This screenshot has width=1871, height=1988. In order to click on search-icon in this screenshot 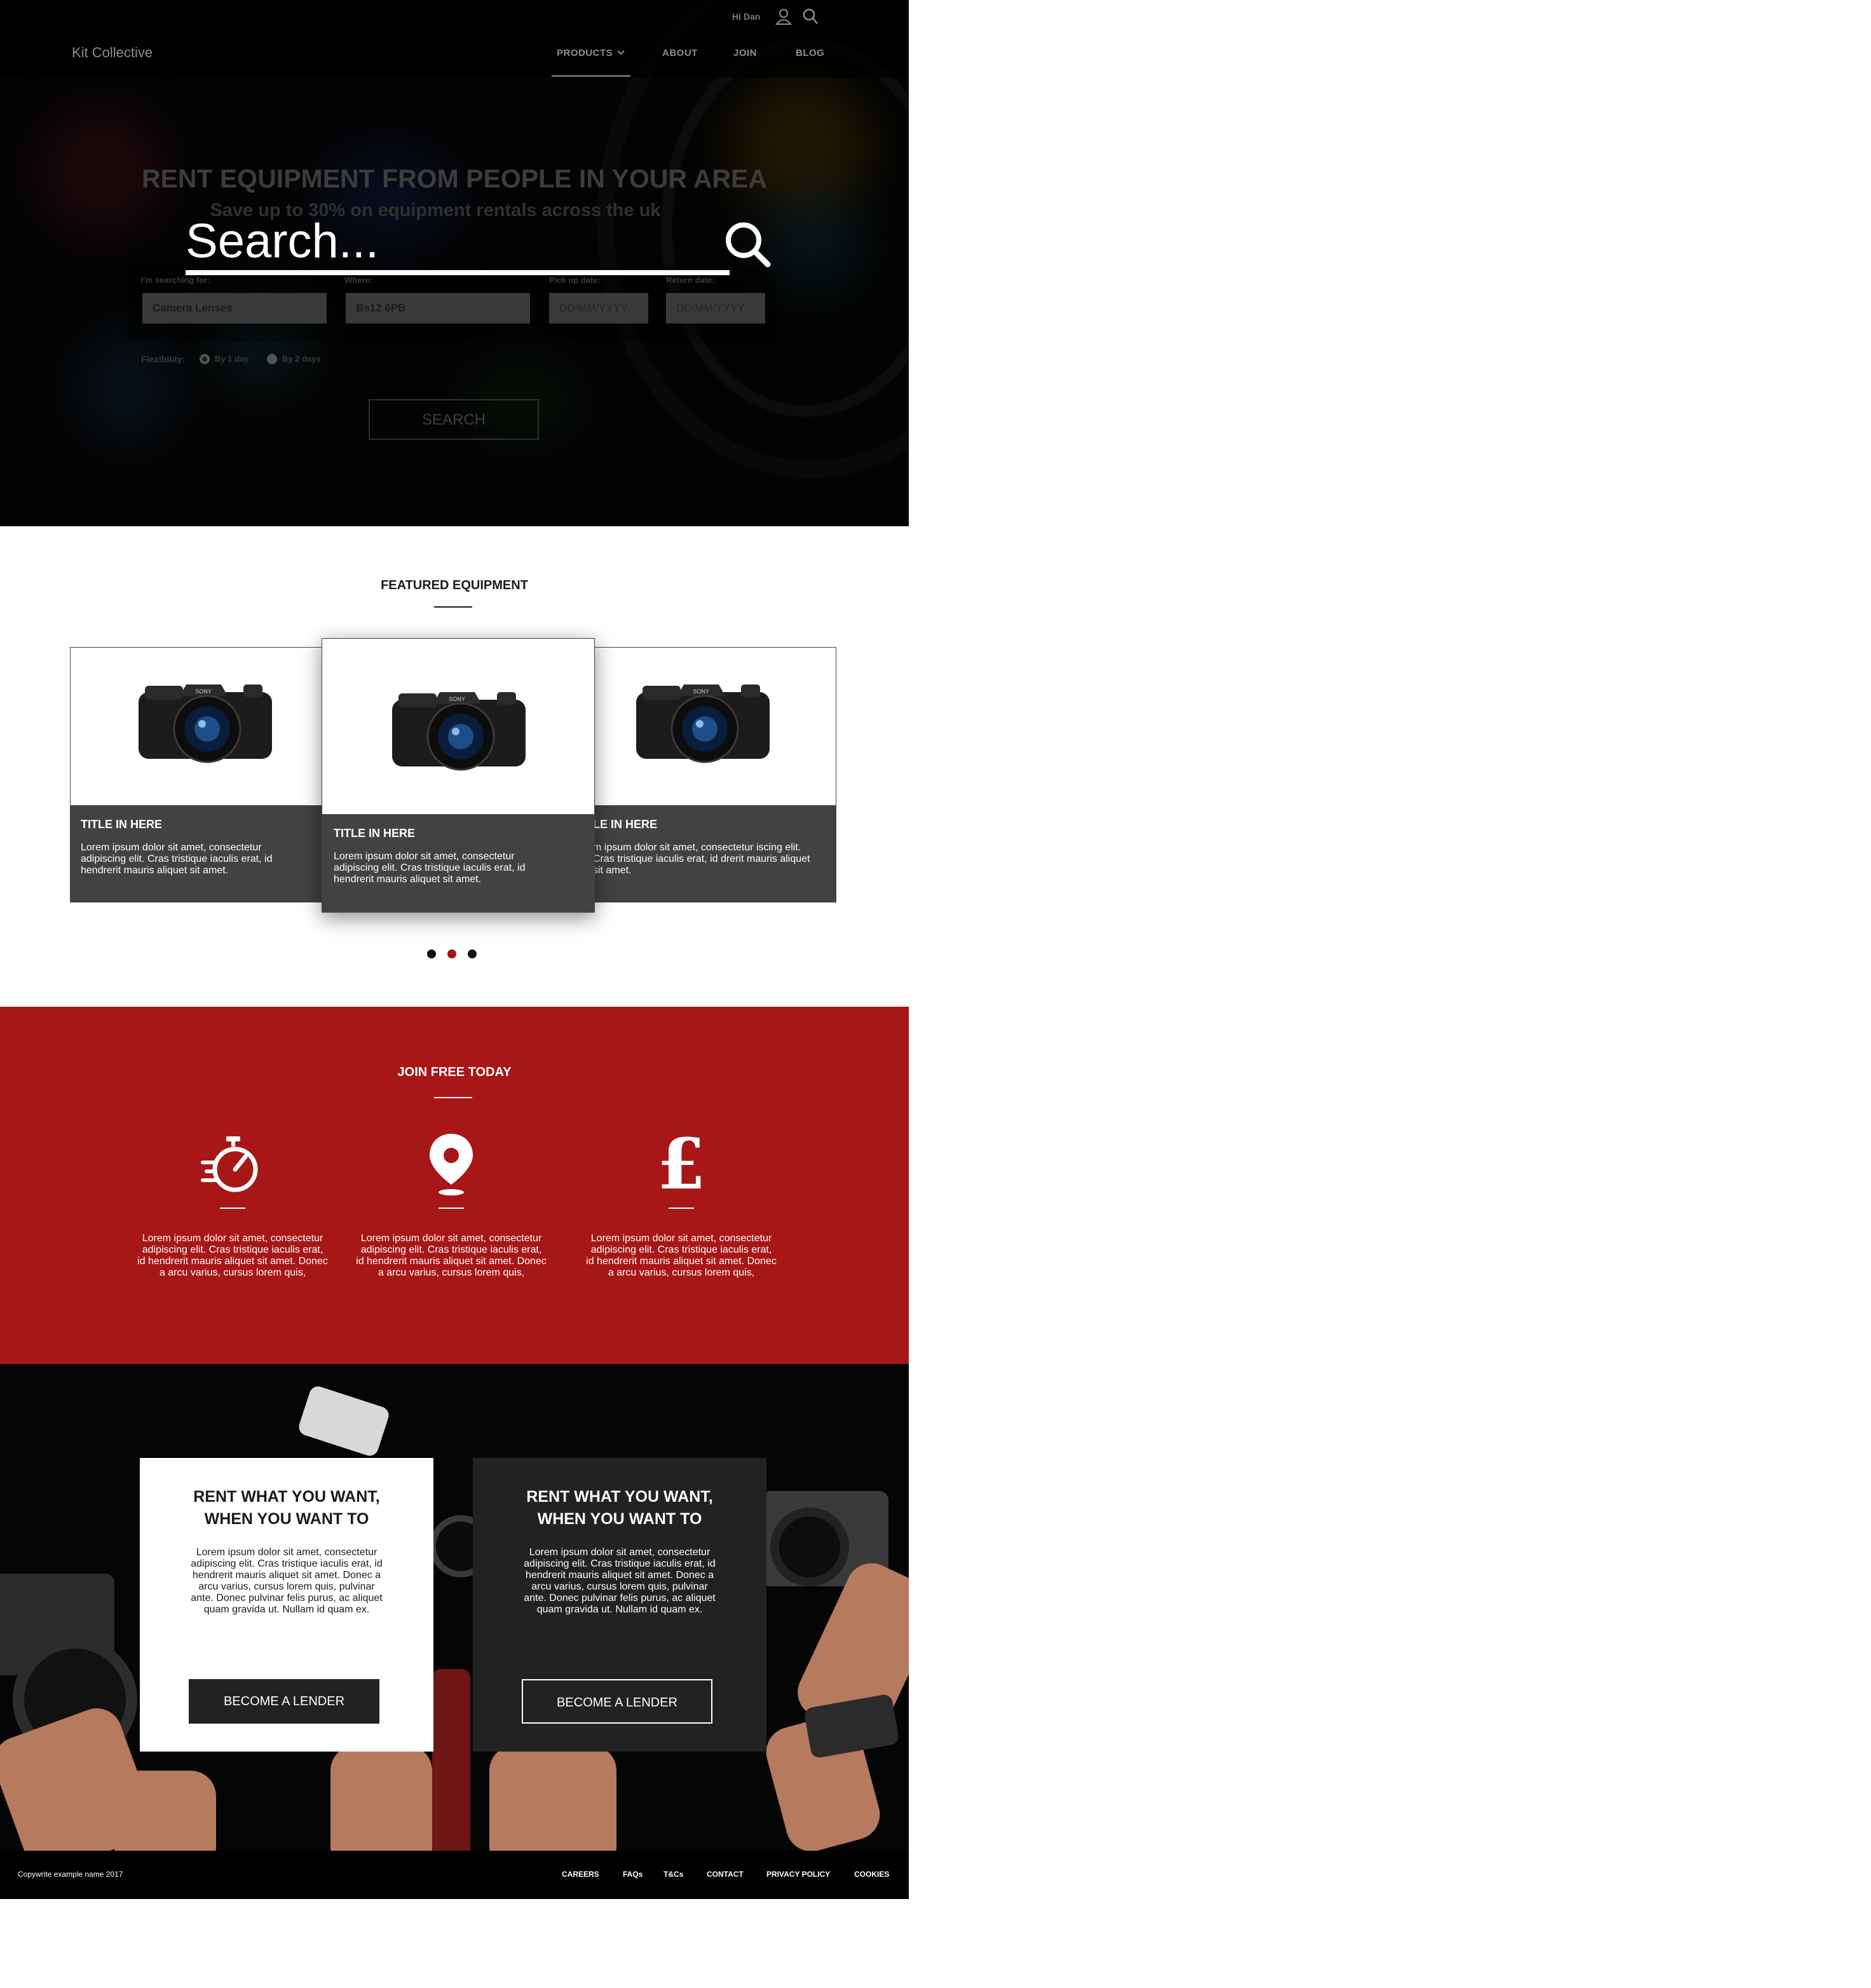, I will do `click(810, 16)`.